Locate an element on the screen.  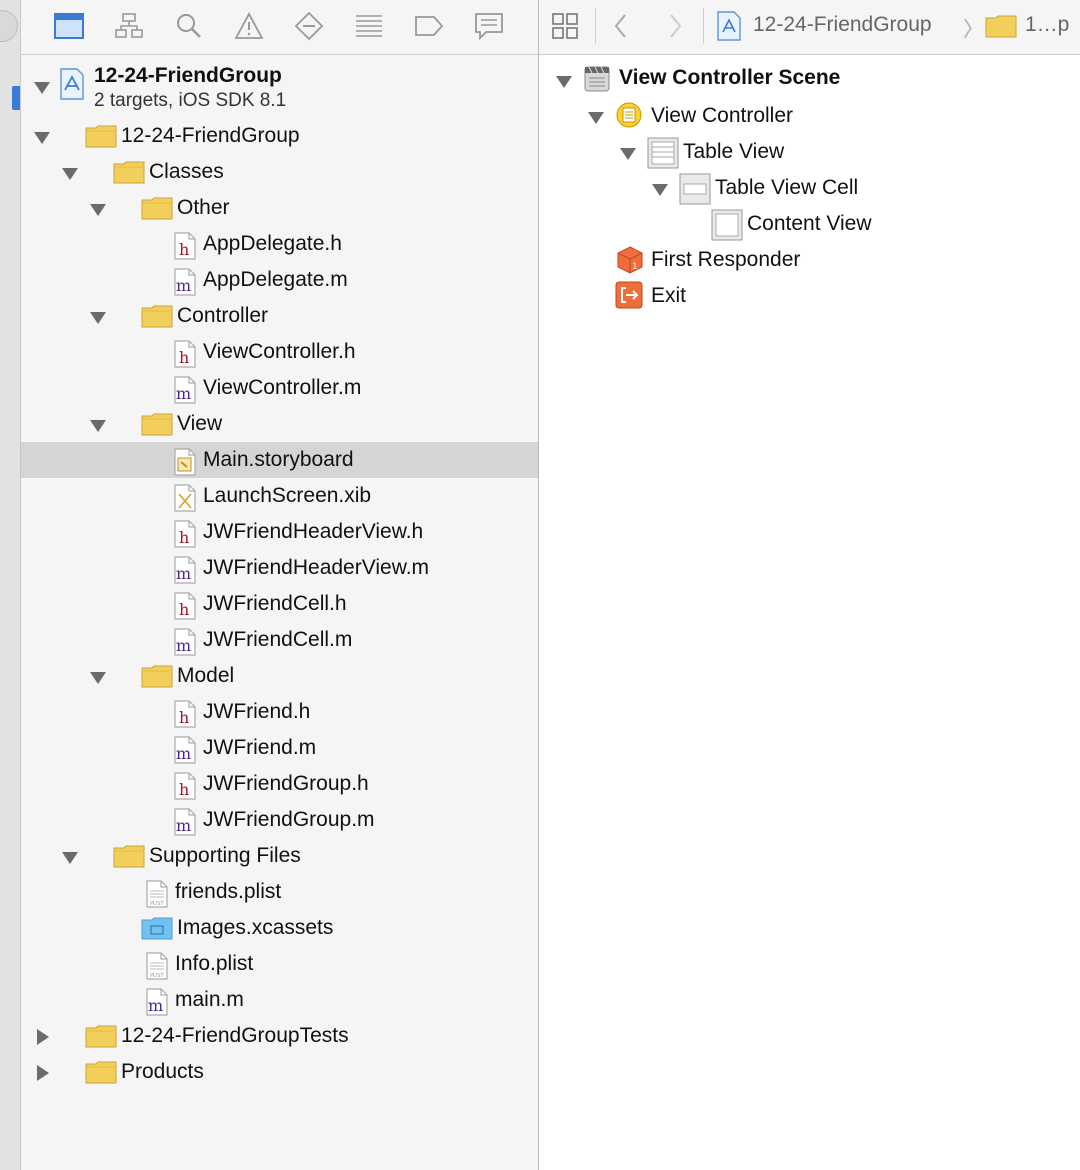
outline-row: View Controller is located at coordinates (809, 116).